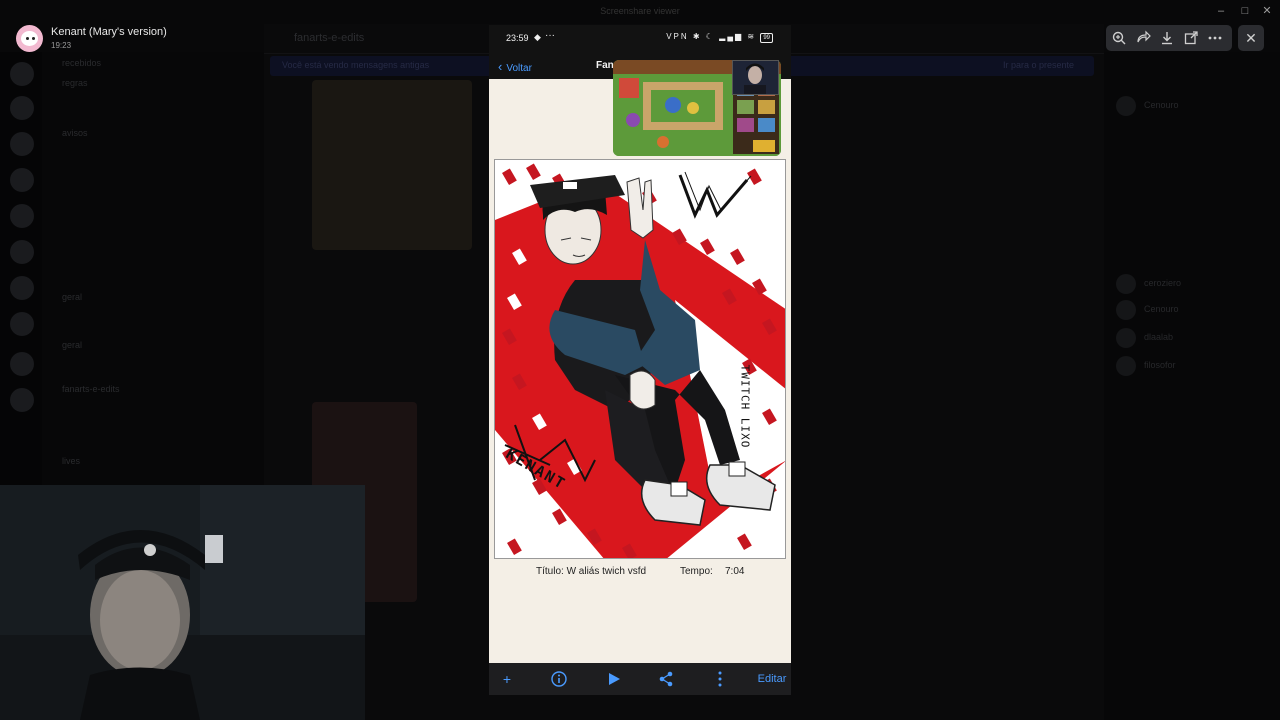  I want to click on window-title: Screenshare viewer, so click(640, 11).